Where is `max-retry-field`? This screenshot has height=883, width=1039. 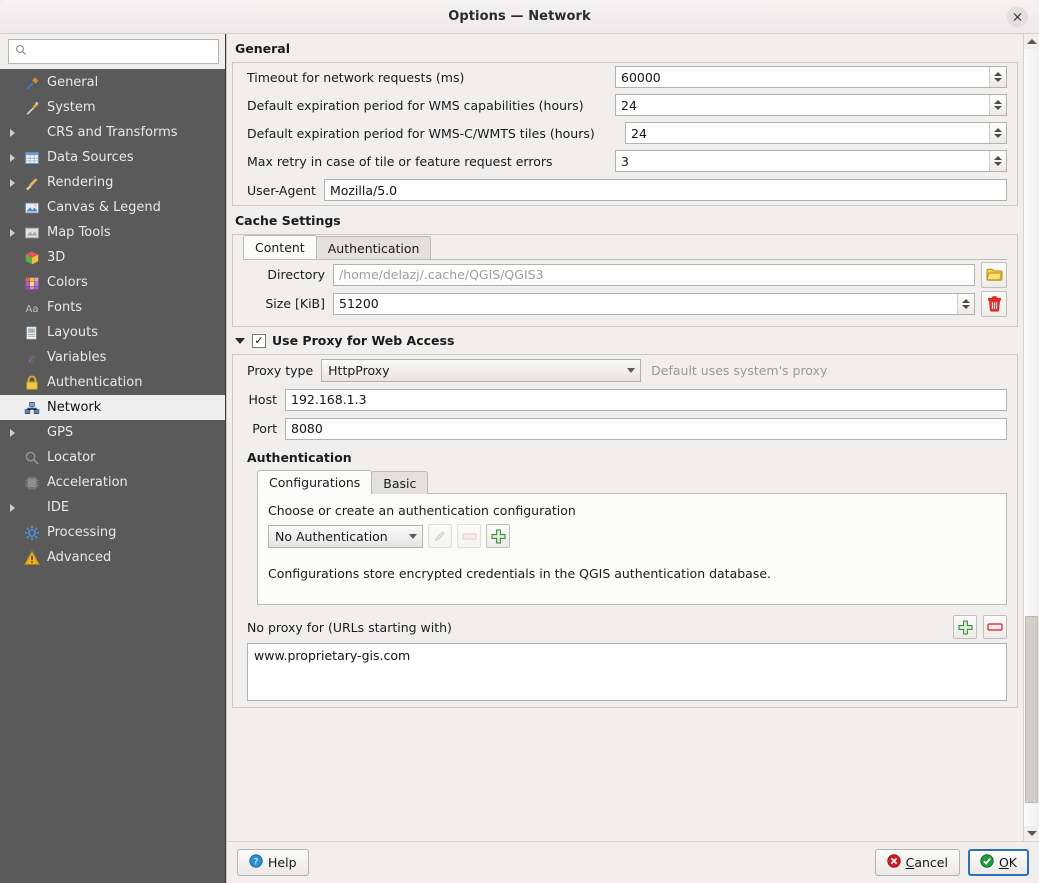
max-retry-field is located at coordinates (811, 161).